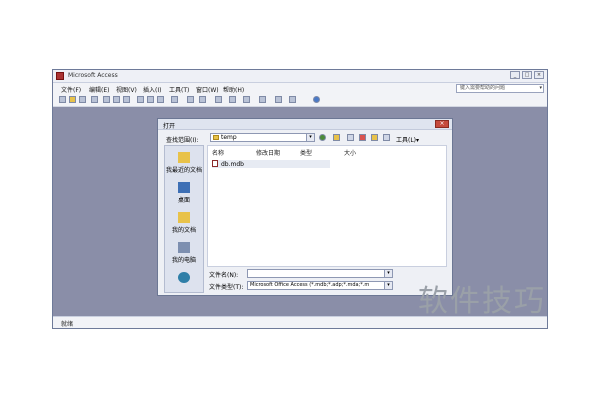 This screenshot has height=400, width=600. What do you see at coordinates (515, 75) in the screenshot?
I see `minimize-button: _` at bounding box center [515, 75].